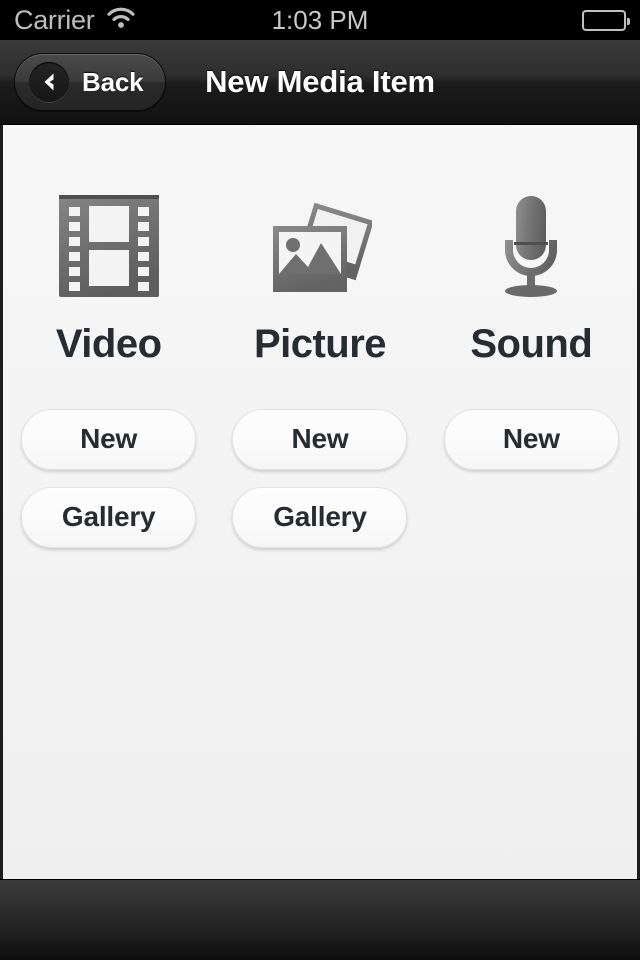 This screenshot has height=960, width=640. I want to click on gallery-picture-button: Gallery, so click(320, 517).